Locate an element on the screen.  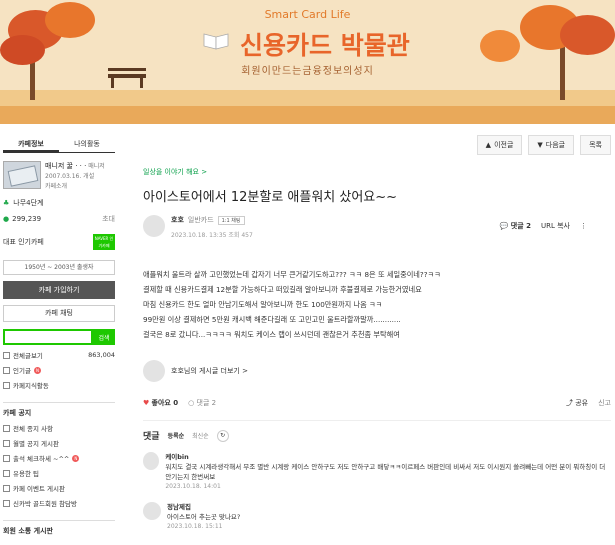
share-button: ⤴ 공유 is located at coordinates (577, 403).